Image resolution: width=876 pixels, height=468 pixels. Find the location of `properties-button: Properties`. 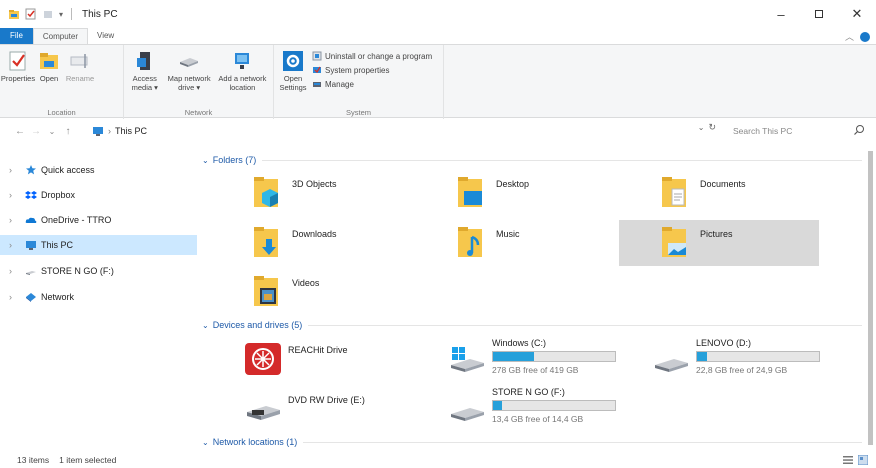

properties-button: Properties is located at coordinates (18, 65).